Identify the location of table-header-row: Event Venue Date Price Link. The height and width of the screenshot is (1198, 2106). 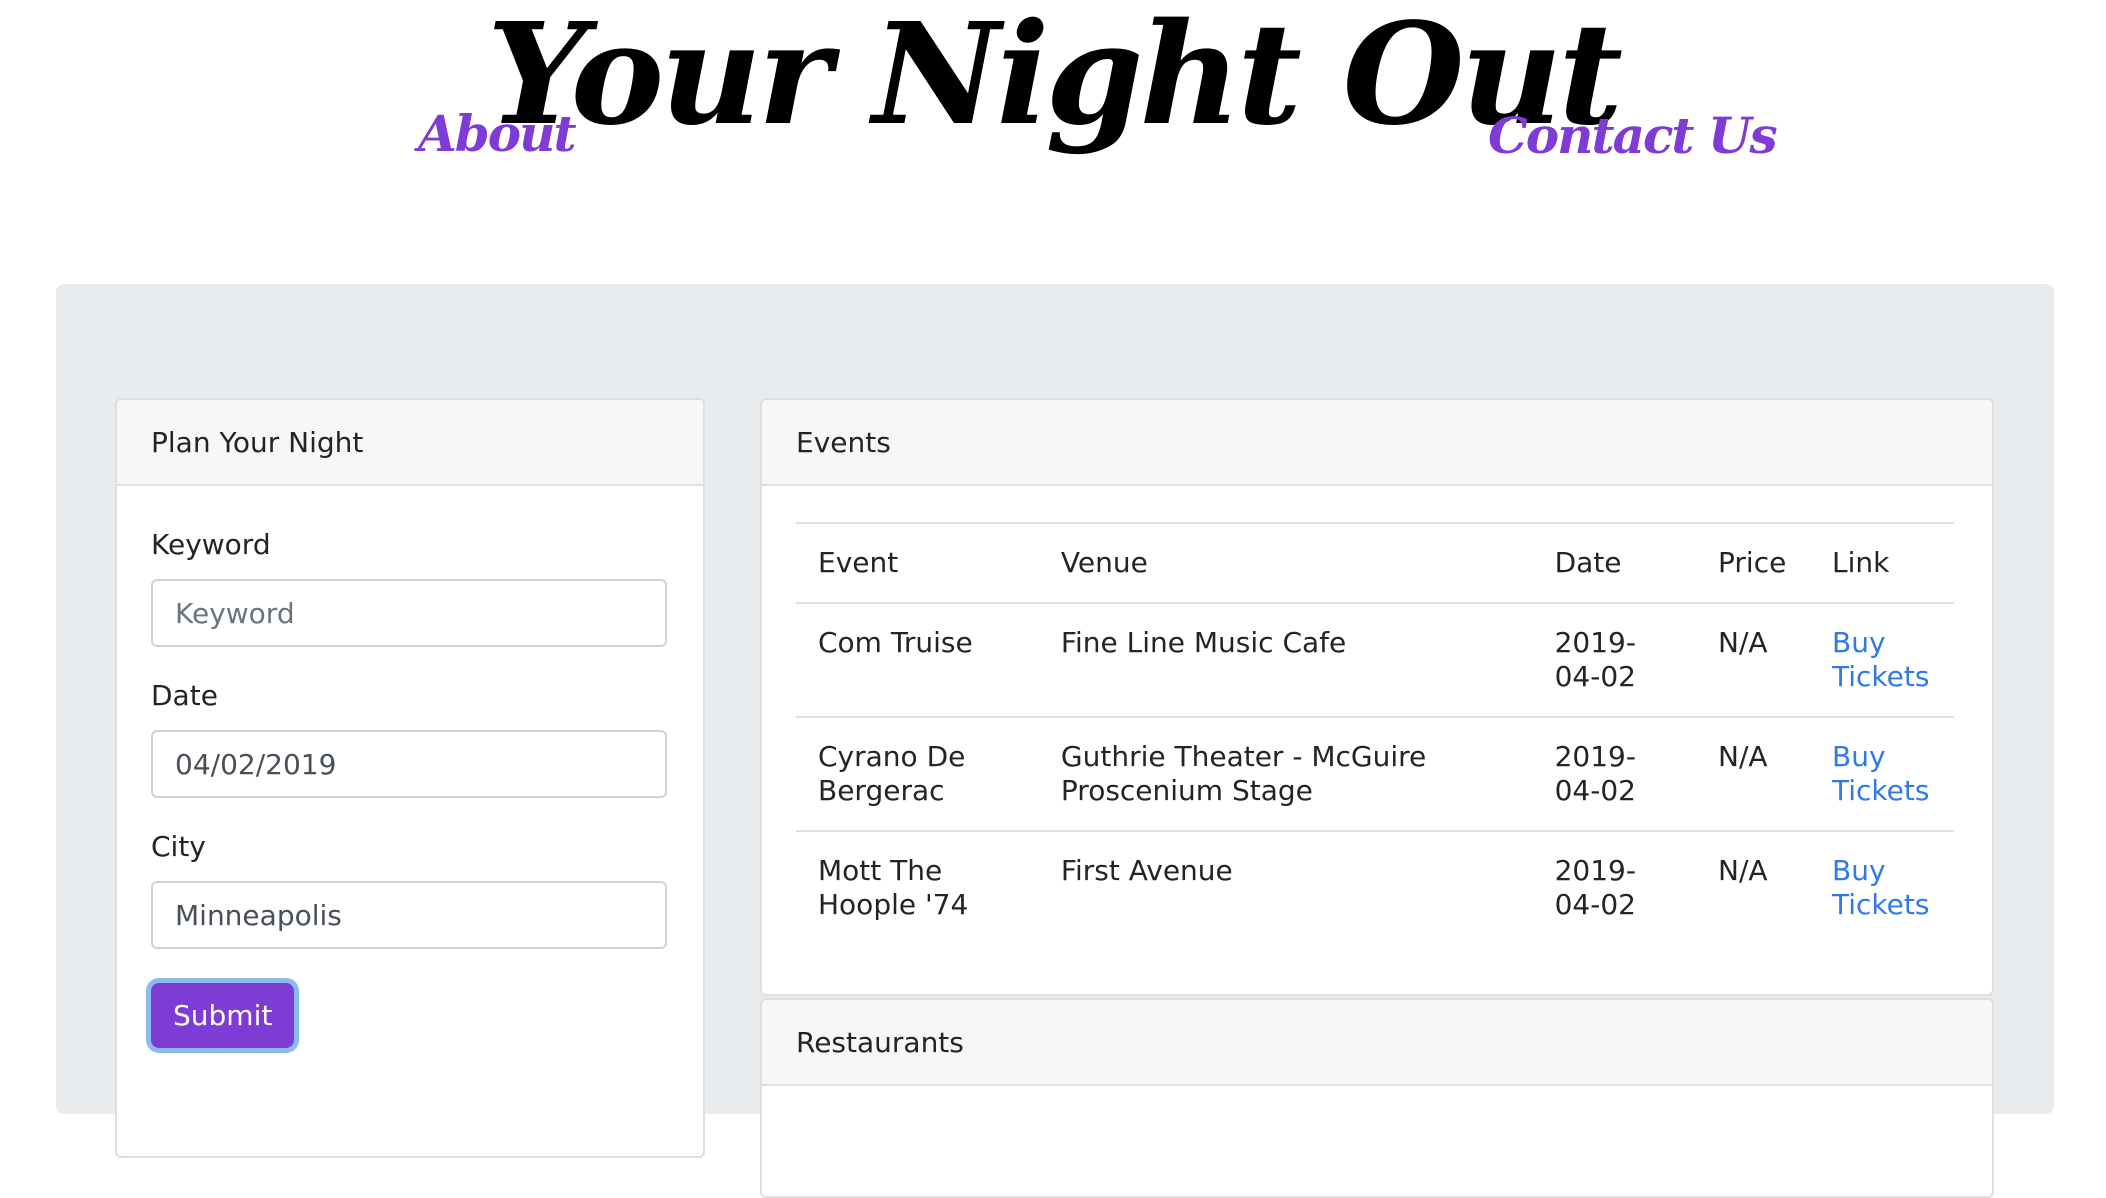
(1375, 563).